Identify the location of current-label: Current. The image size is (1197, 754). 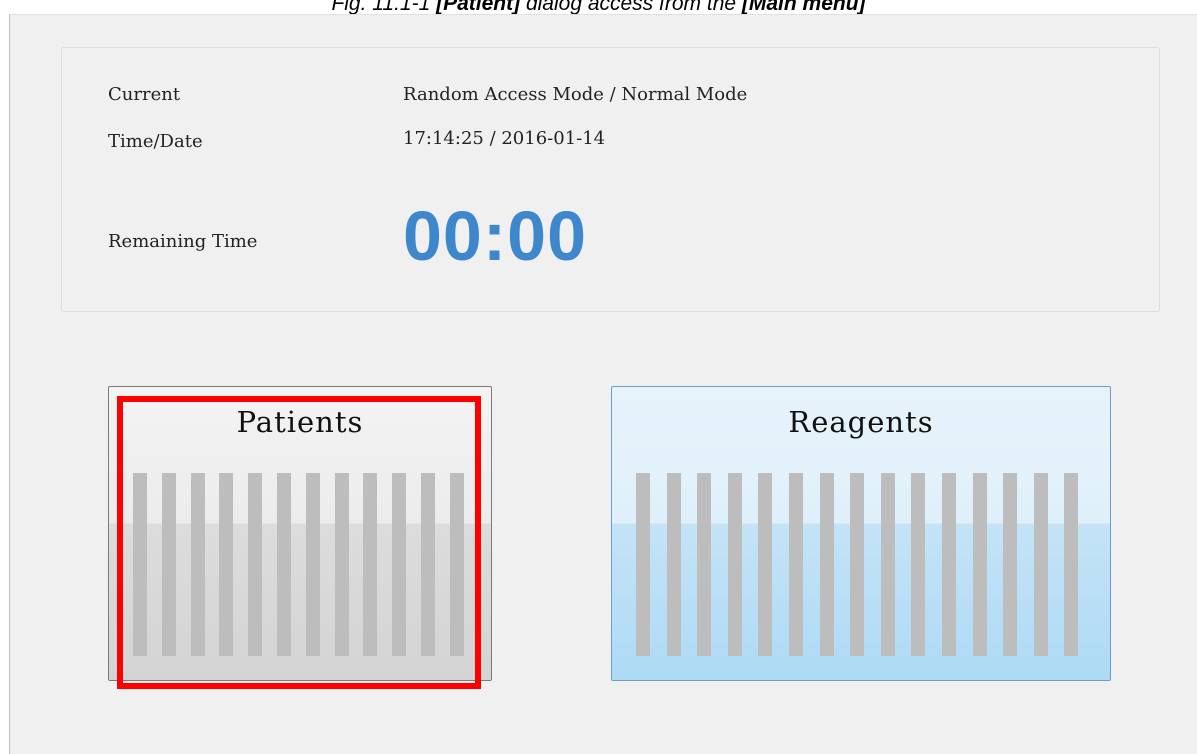
(144, 94).